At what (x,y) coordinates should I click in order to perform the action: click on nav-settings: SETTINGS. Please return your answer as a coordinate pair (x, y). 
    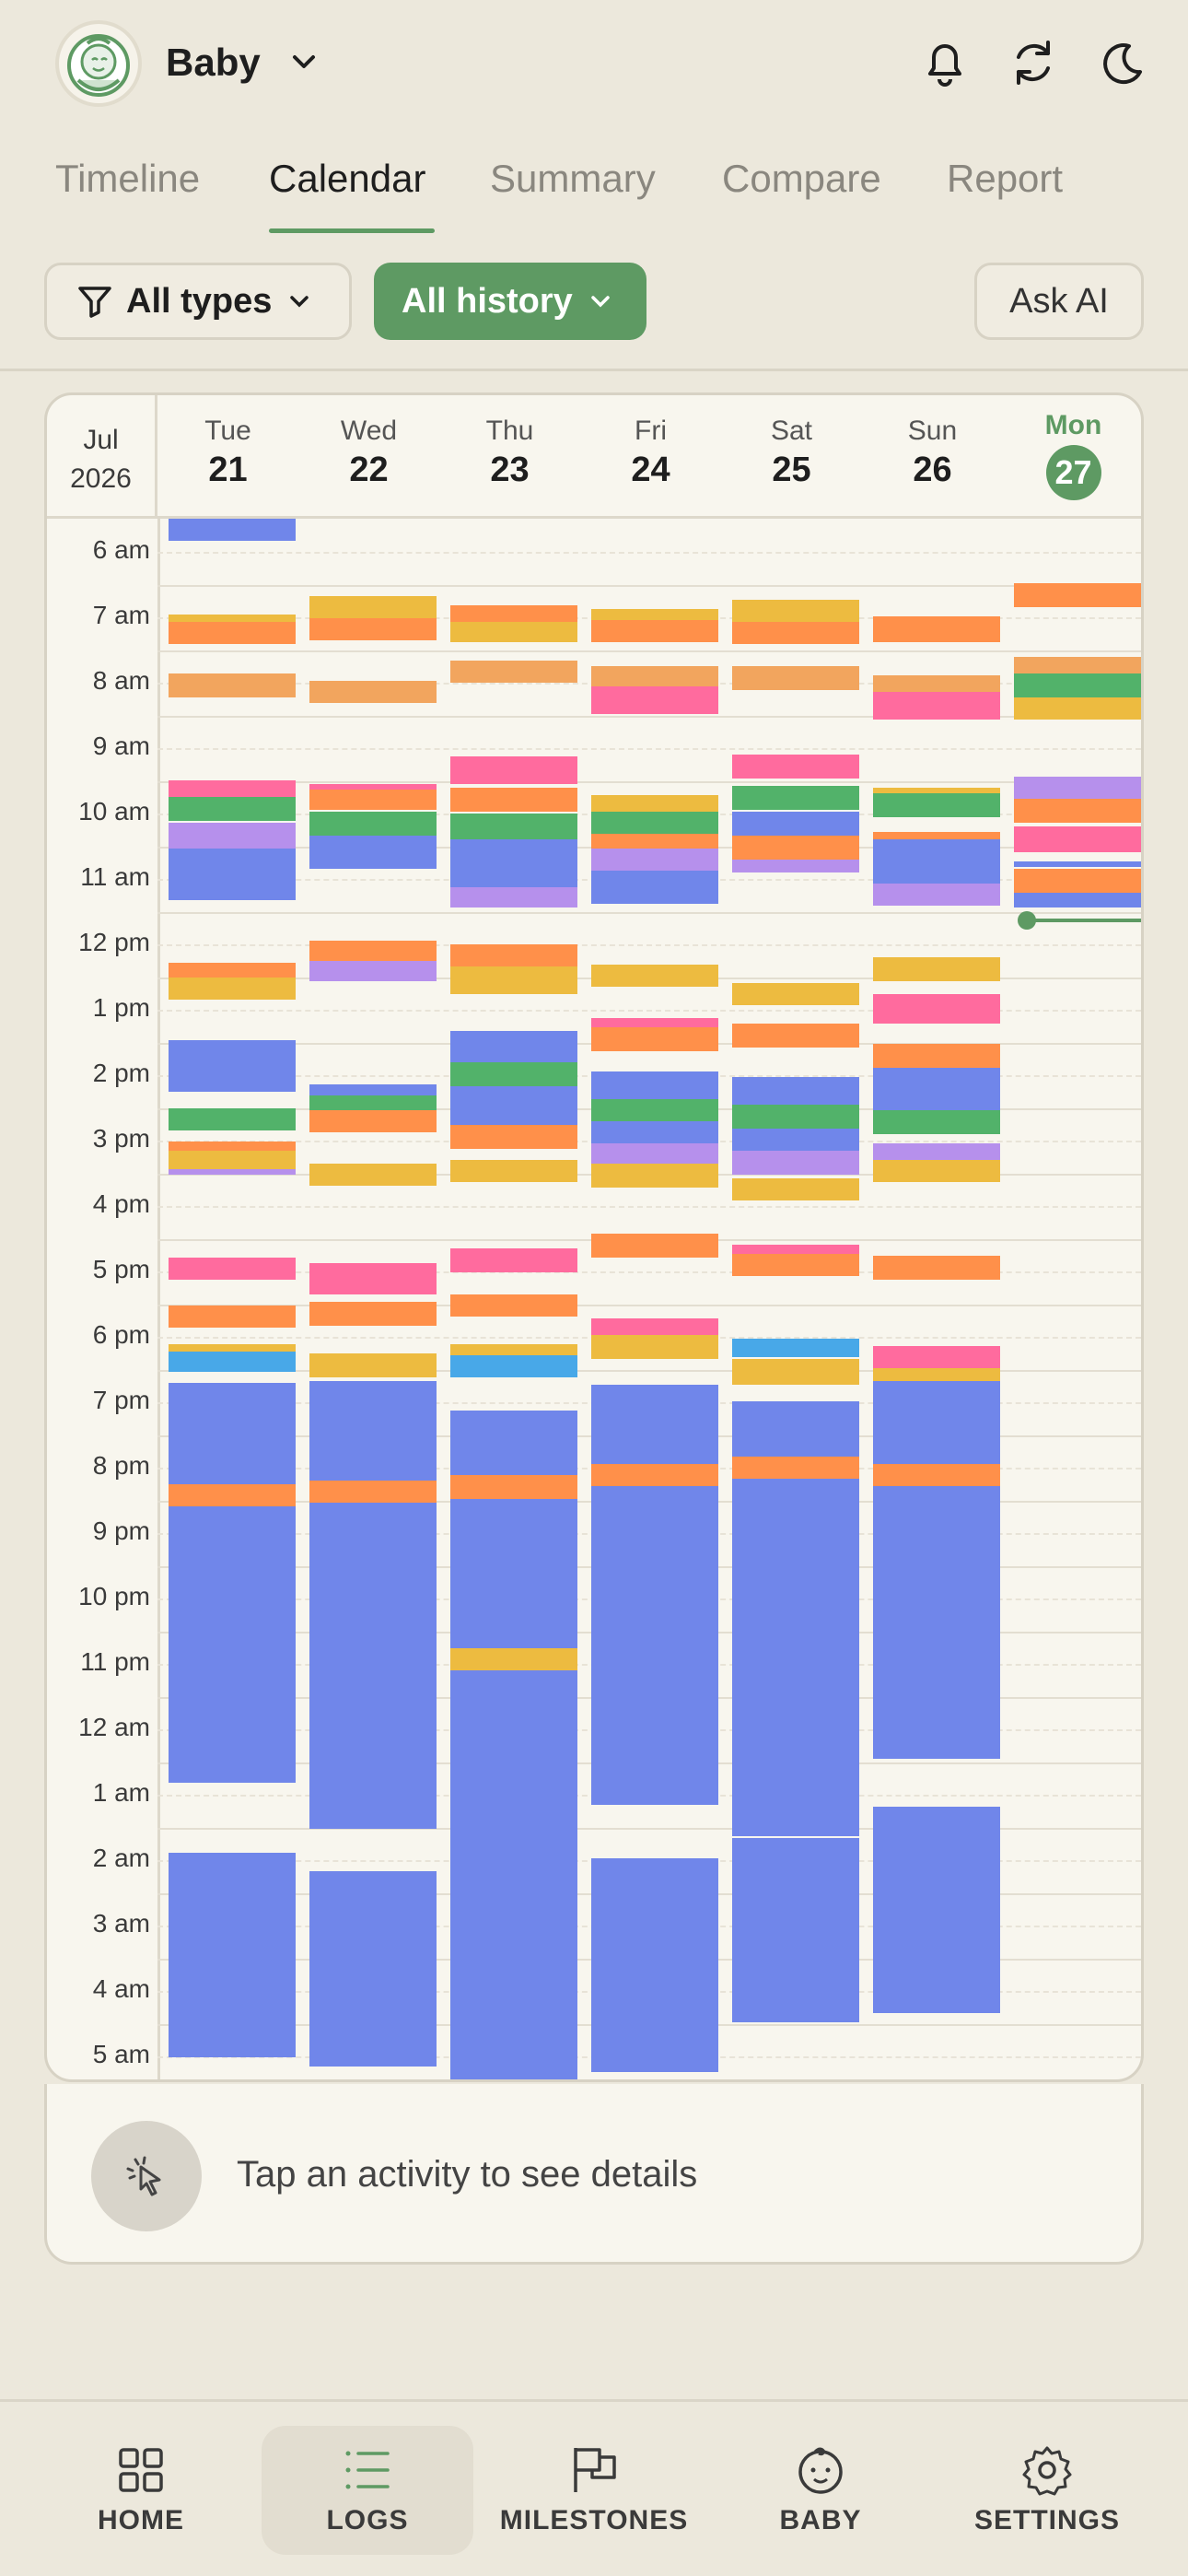
    Looking at the image, I should click on (1047, 2491).